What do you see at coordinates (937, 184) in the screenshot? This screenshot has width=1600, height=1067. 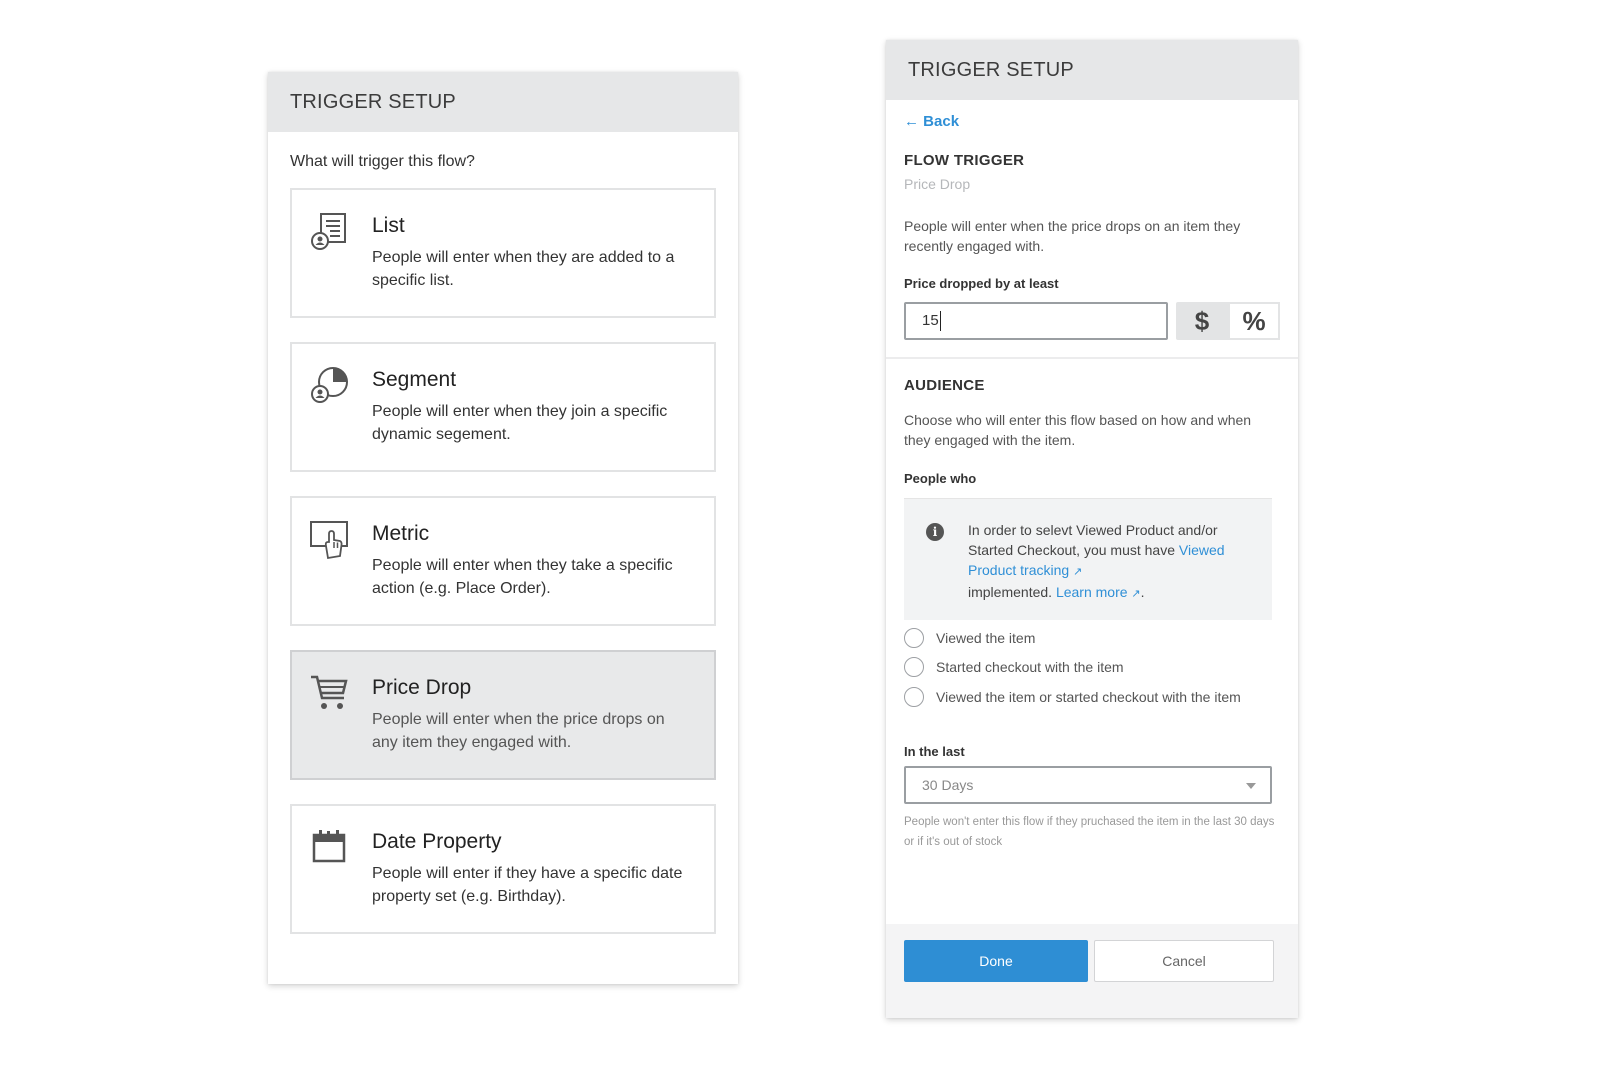 I see `flow-trigger-value: Price Drop` at bounding box center [937, 184].